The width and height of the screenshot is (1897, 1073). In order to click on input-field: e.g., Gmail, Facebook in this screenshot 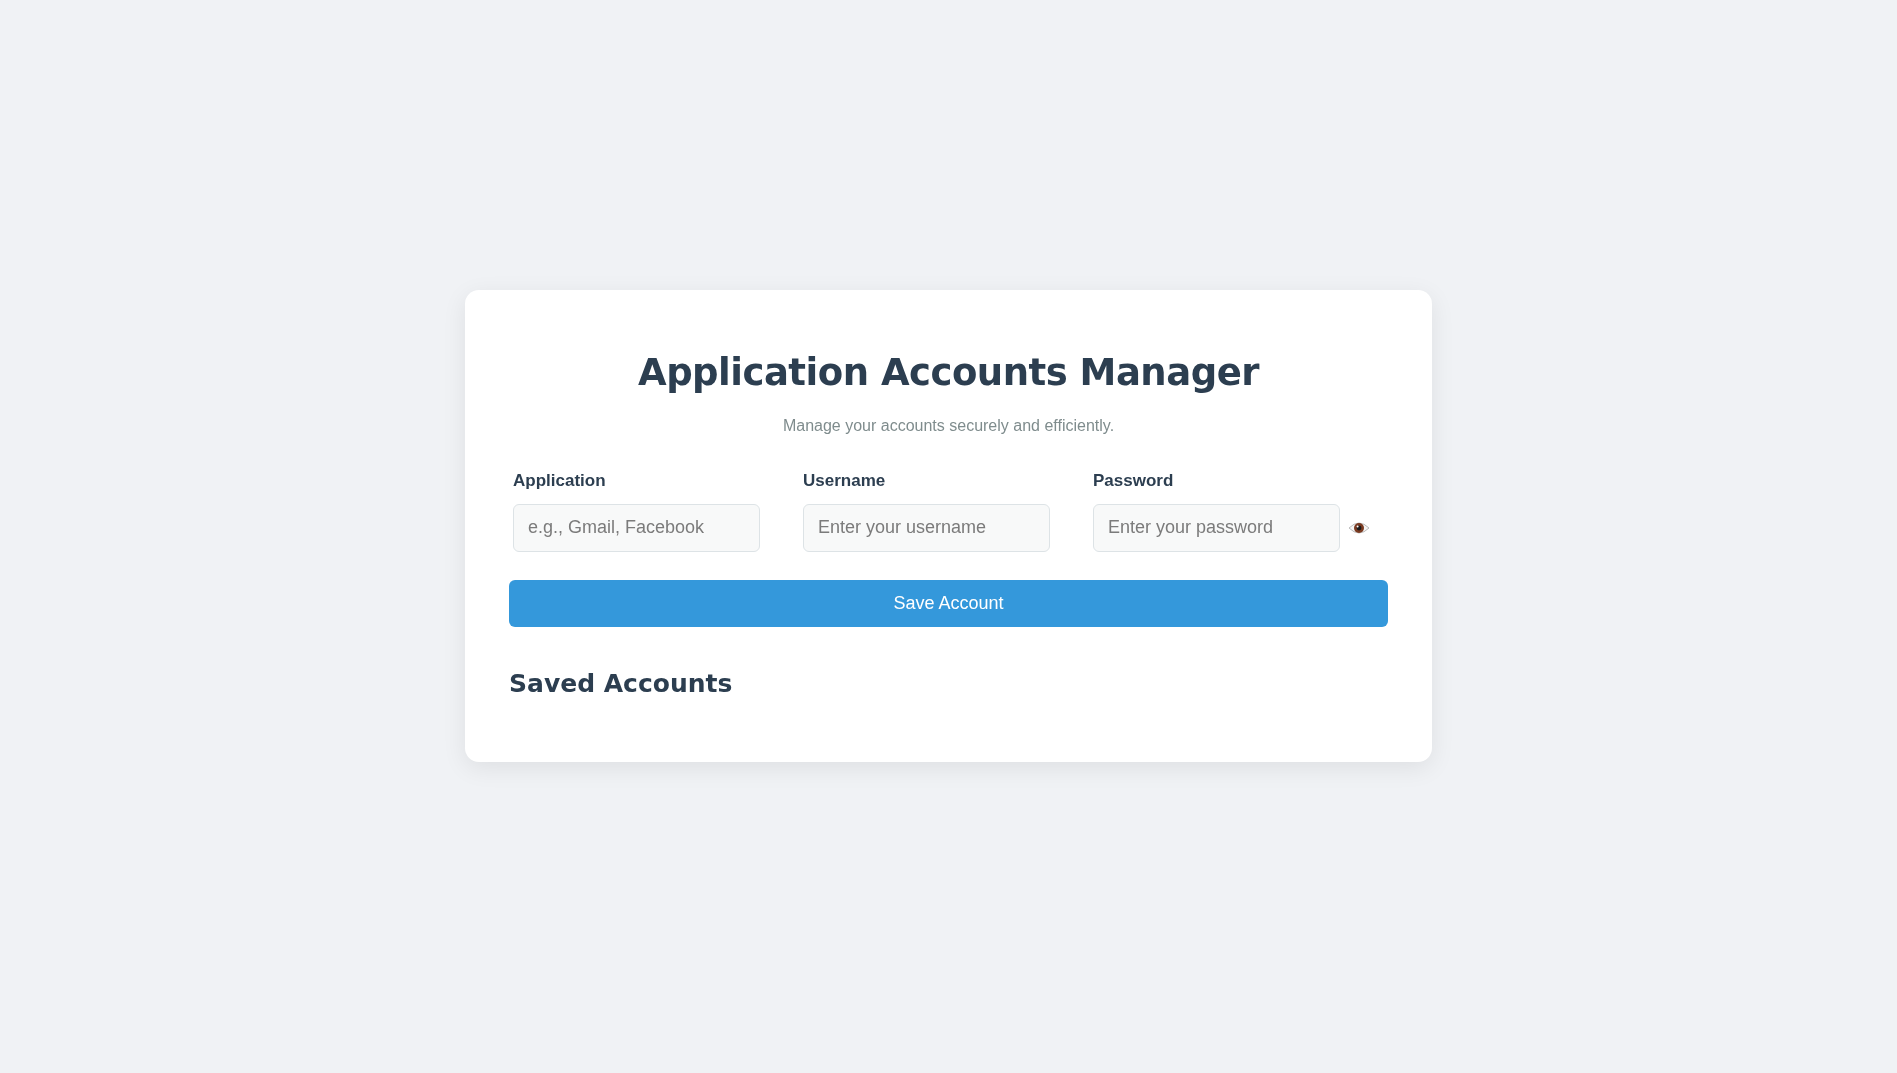, I will do `click(636, 527)`.